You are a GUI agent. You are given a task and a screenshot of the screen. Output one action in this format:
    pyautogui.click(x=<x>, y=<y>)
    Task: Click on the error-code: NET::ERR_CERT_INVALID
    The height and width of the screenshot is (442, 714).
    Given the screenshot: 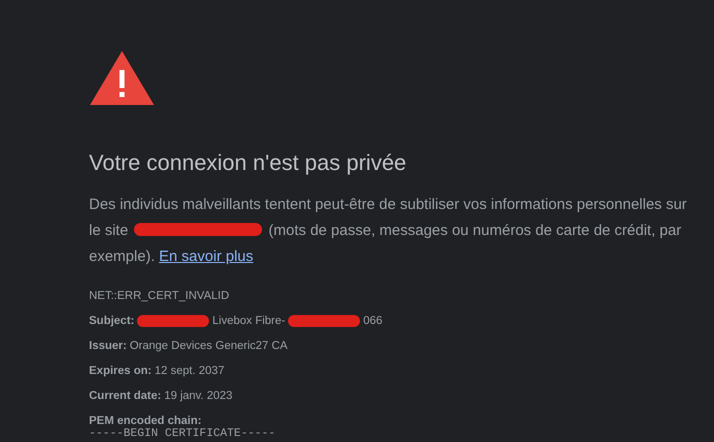 What is the action you would take?
    pyautogui.click(x=159, y=296)
    